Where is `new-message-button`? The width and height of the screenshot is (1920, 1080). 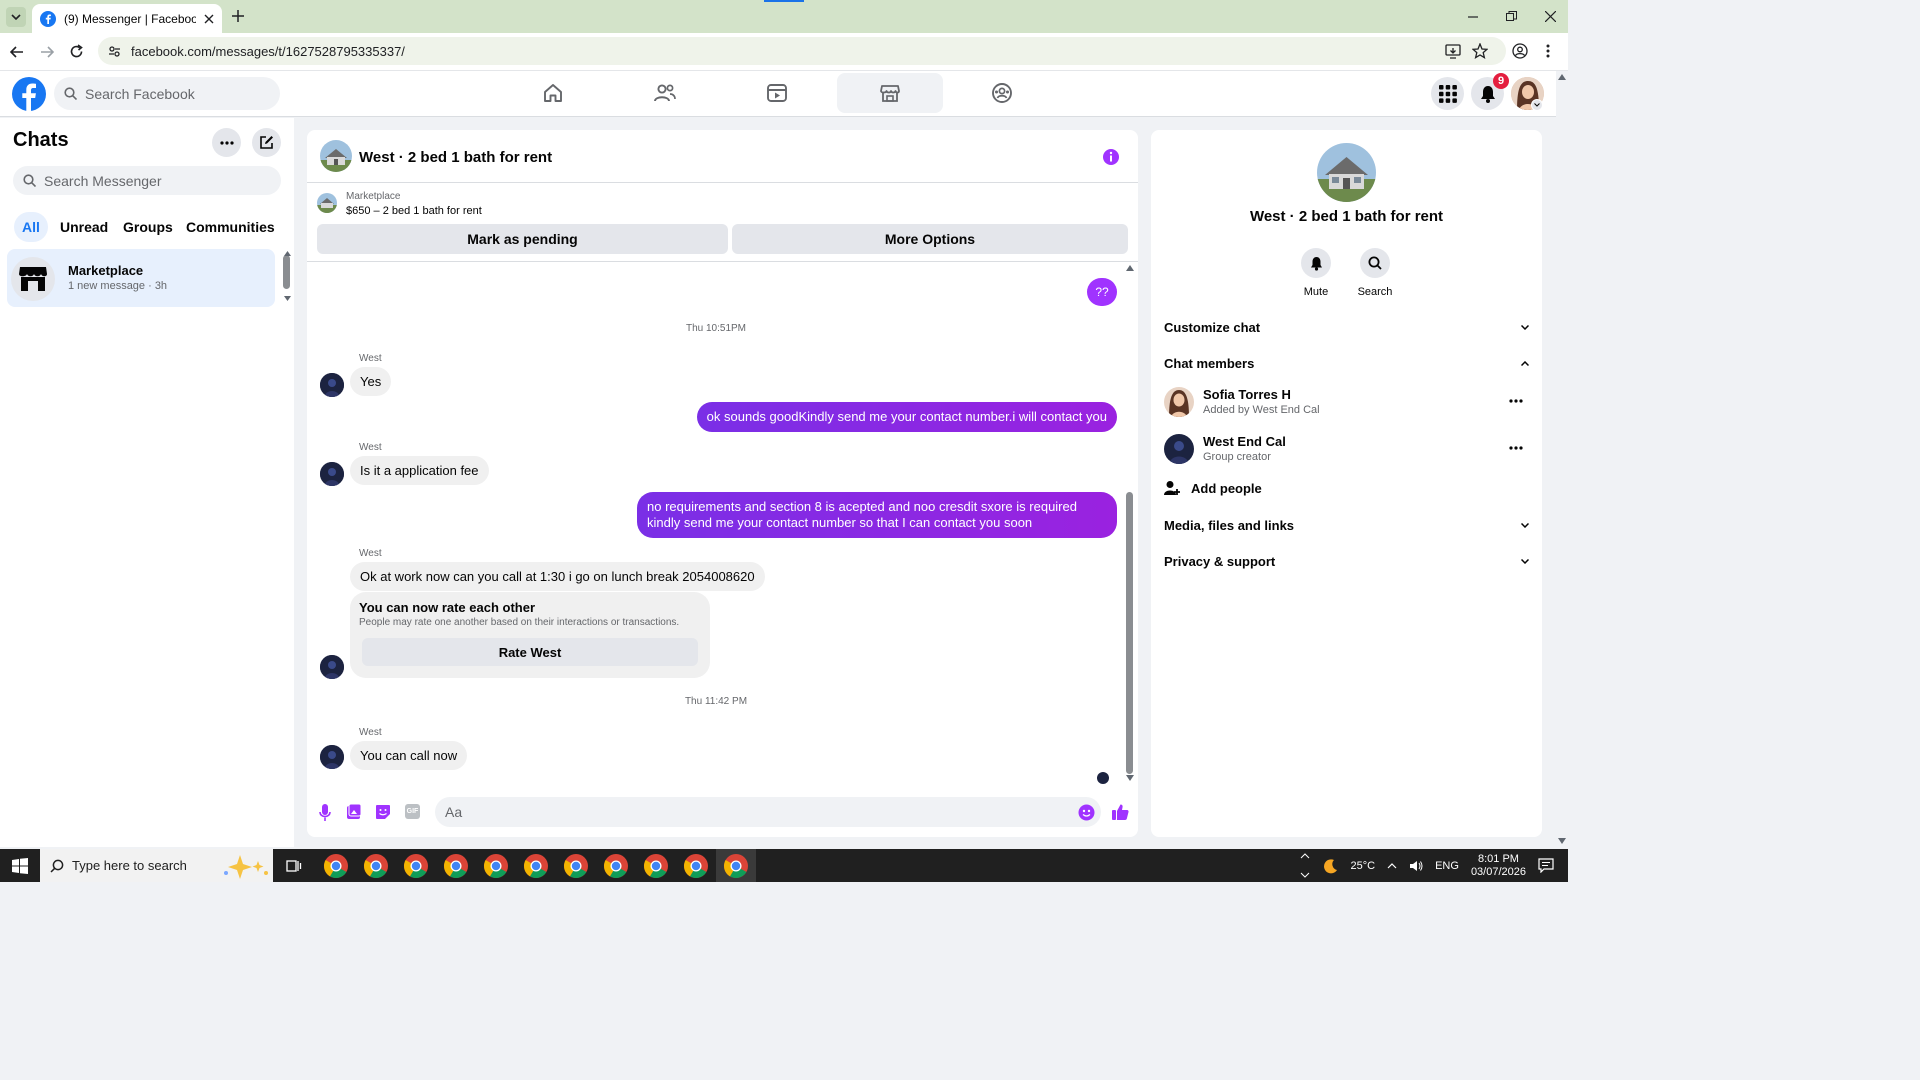
new-message-button is located at coordinates (266, 142).